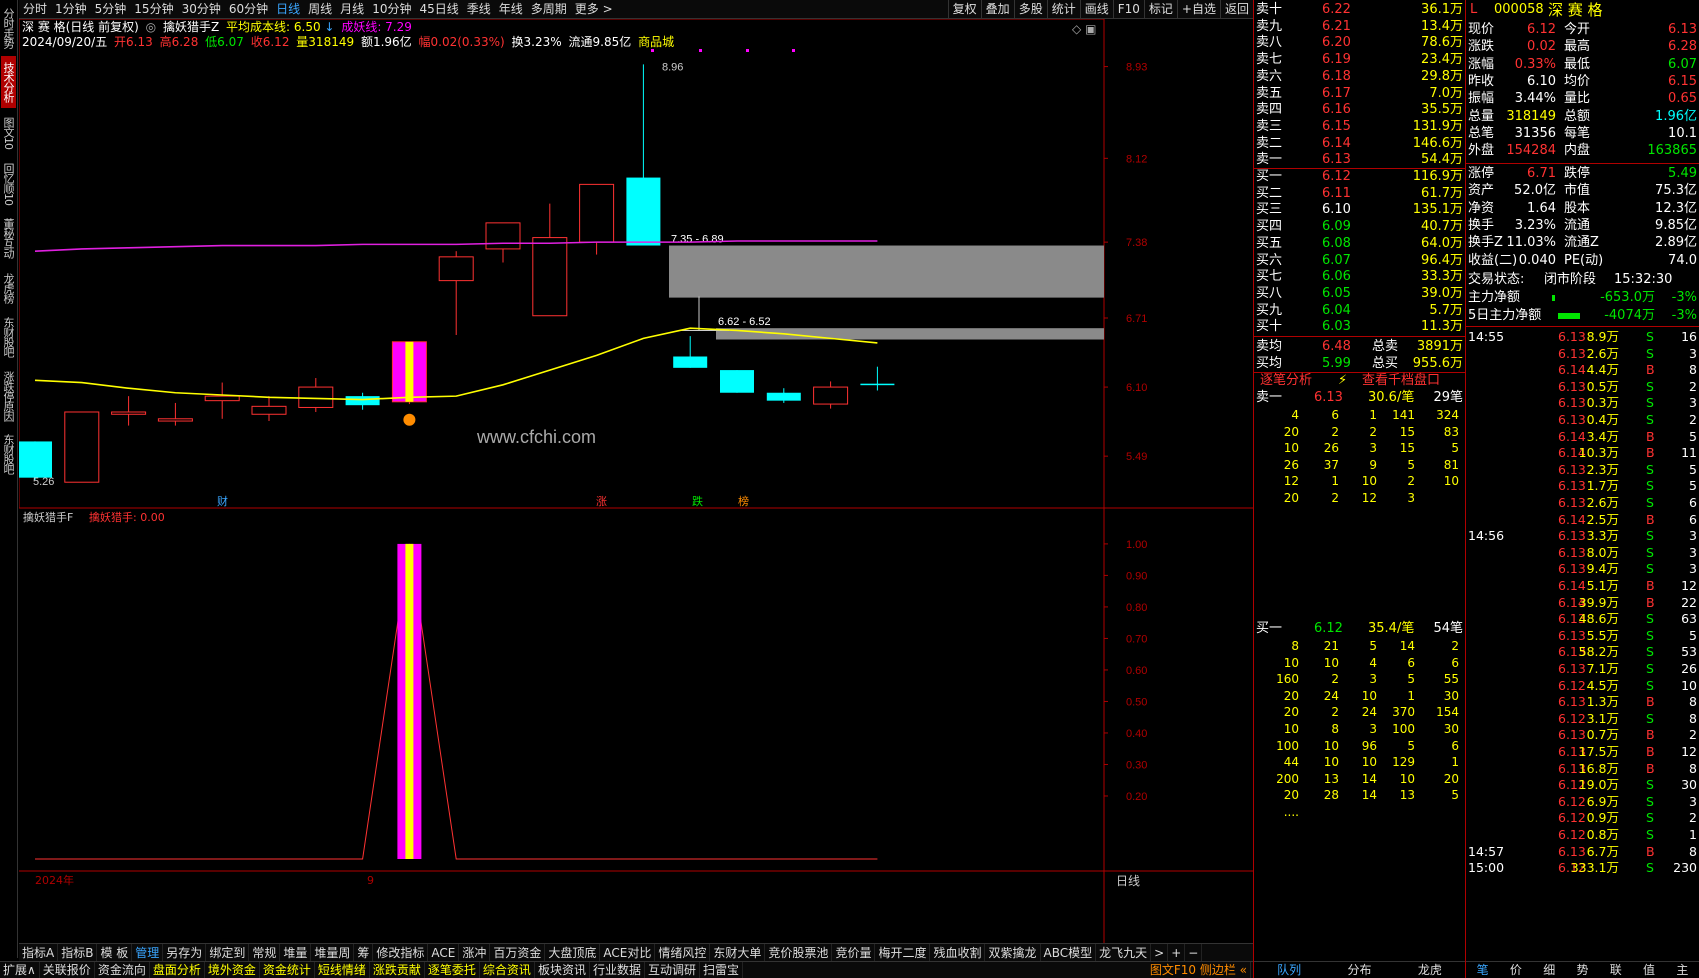 Image resolution: width=1699 pixels, height=978 pixels. Describe the element at coordinates (854, 952) in the screenshot. I see `indicator-tab-19: 竞价量` at that location.